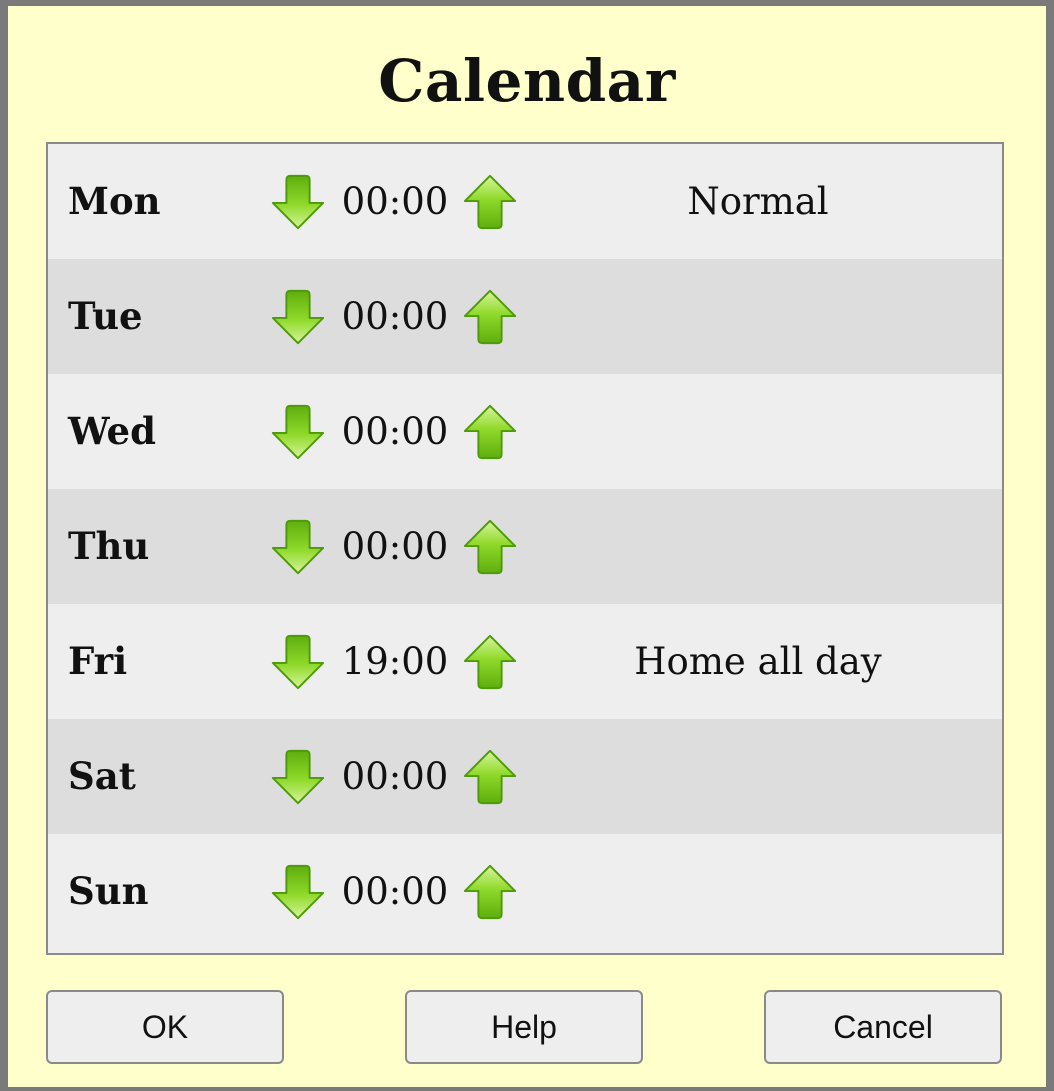 Image resolution: width=1054 pixels, height=1091 pixels. I want to click on schedule-row-sat: Sat 00:00, so click(525, 776).